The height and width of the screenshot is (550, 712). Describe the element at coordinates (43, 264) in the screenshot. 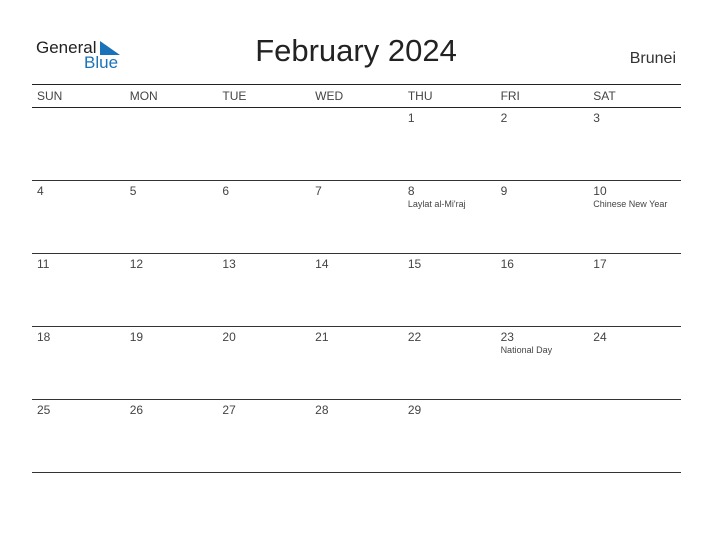

I see `day-number: 11` at that location.